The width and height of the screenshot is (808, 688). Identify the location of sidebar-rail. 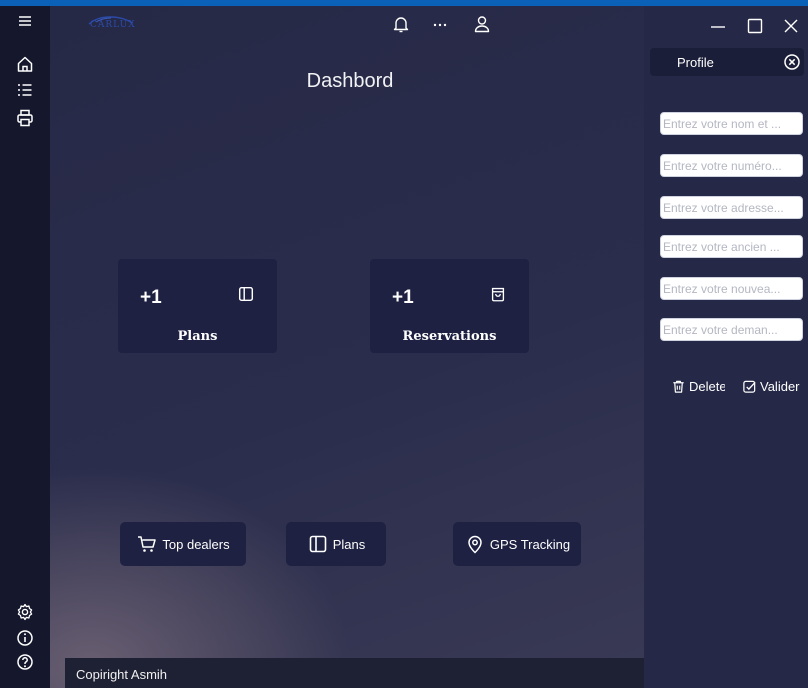
(25, 347).